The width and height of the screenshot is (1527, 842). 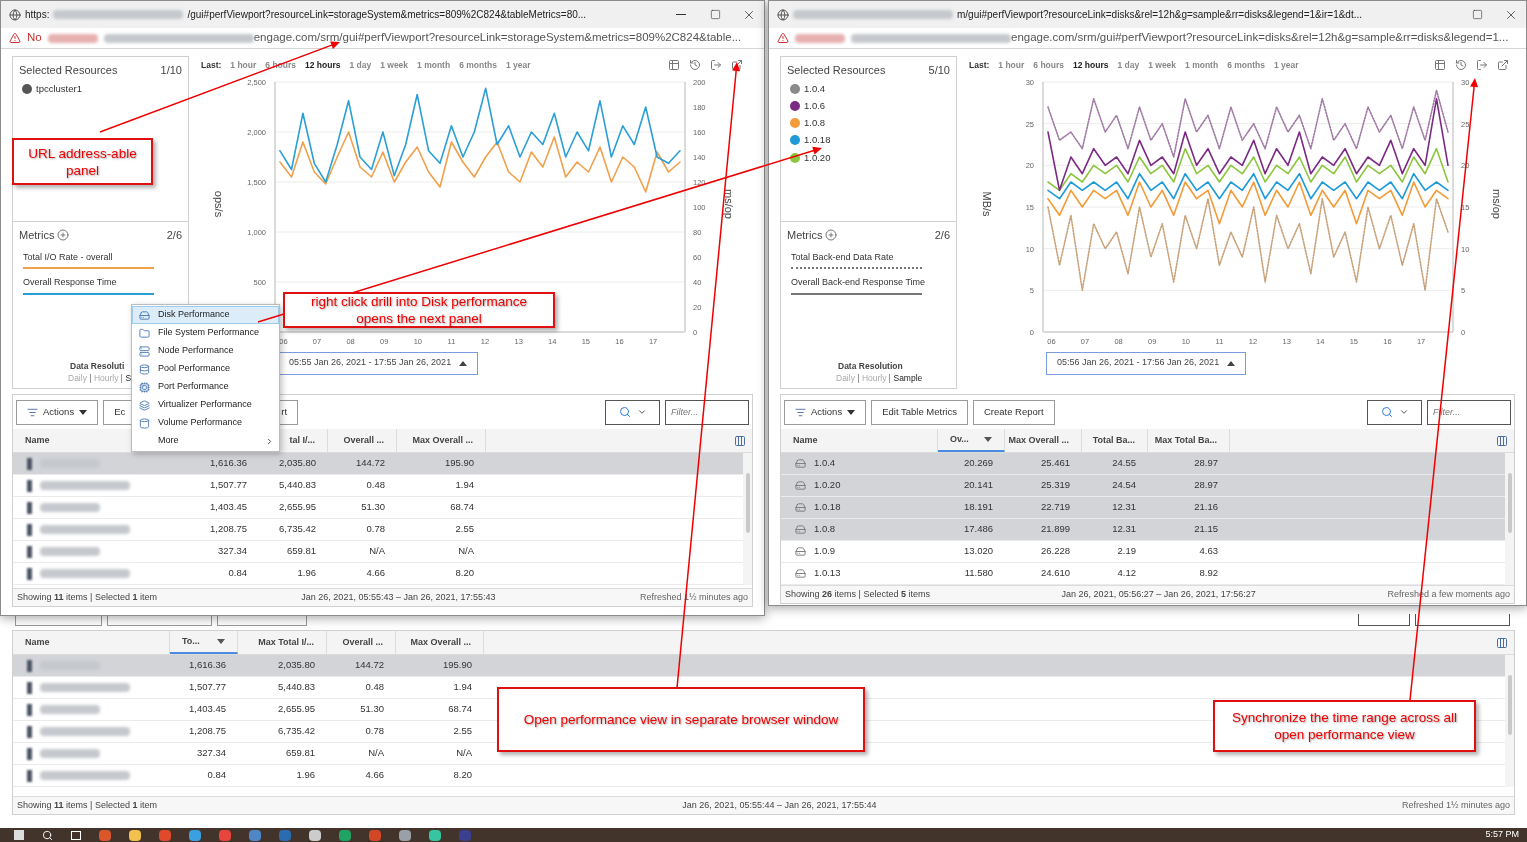 I want to click on resource-item: 1.0.20, so click(x=868, y=157).